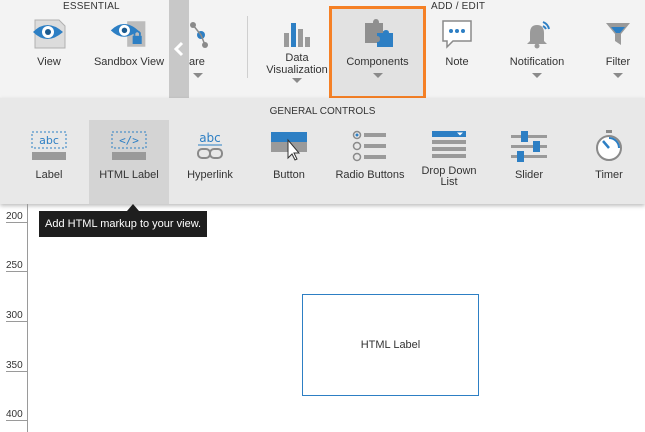 This screenshot has width=645, height=432. I want to click on panel-title: GENERAL CONTROLS, so click(322, 111).